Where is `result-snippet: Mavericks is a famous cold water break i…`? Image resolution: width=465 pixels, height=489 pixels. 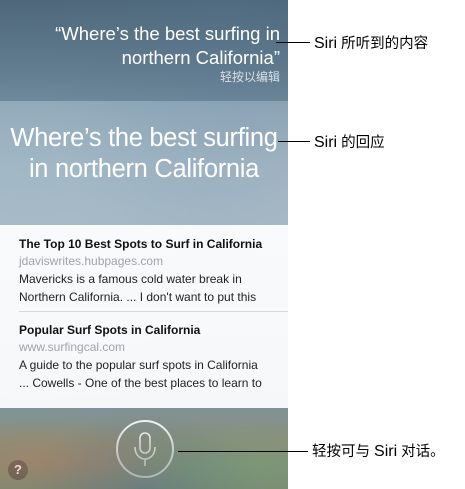
result-snippet: Mavericks is a famous cold water break i… is located at coordinates (130, 279).